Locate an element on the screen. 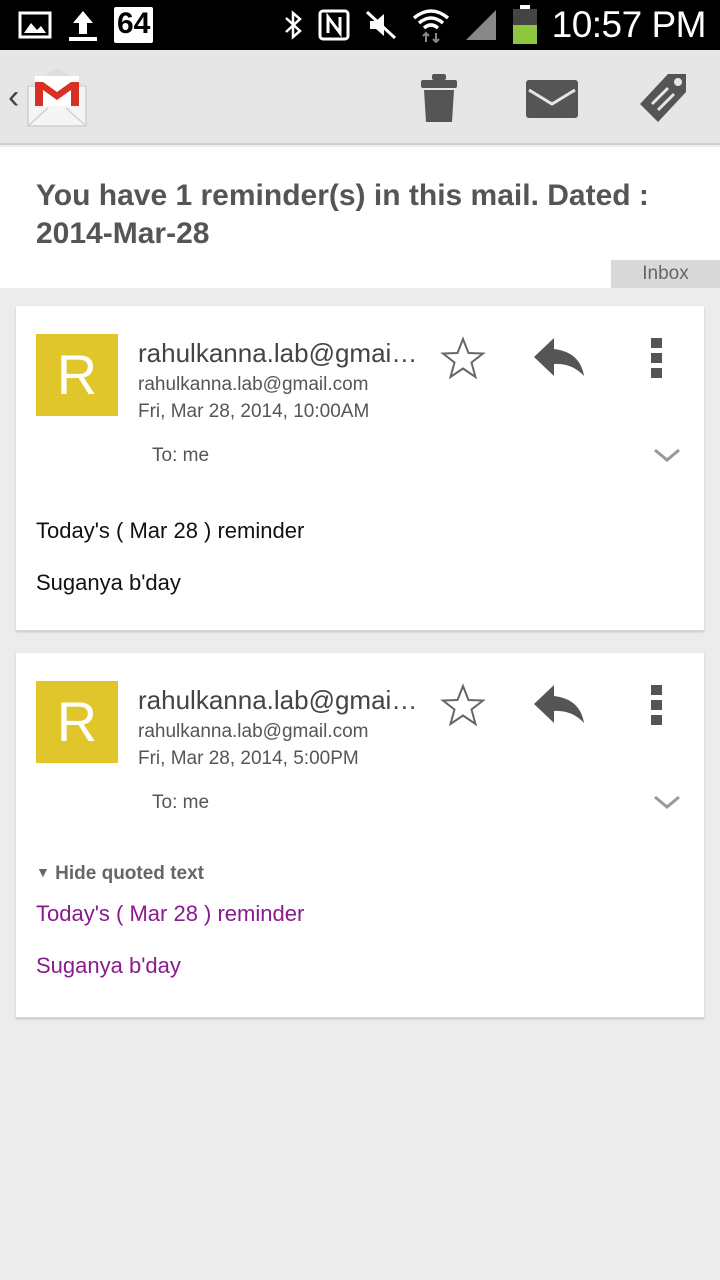 This screenshot has height=1280, width=720. gmail-logo is located at coordinates (57, 98).